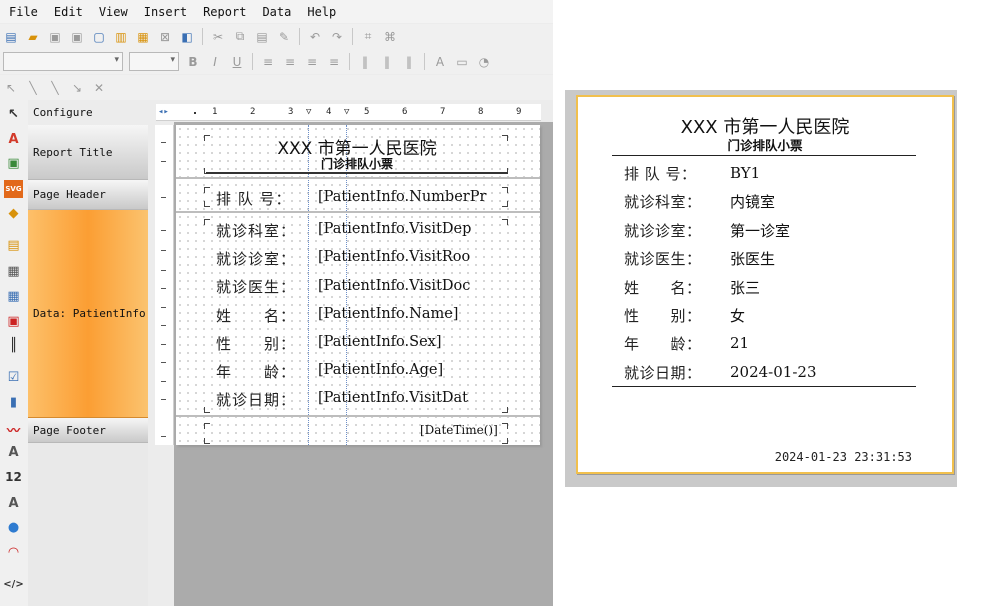 The image size is (985, 606). Describe the element at coordinates (88, 112) in the screenshot. I see `band-configure: Configure` at that location.